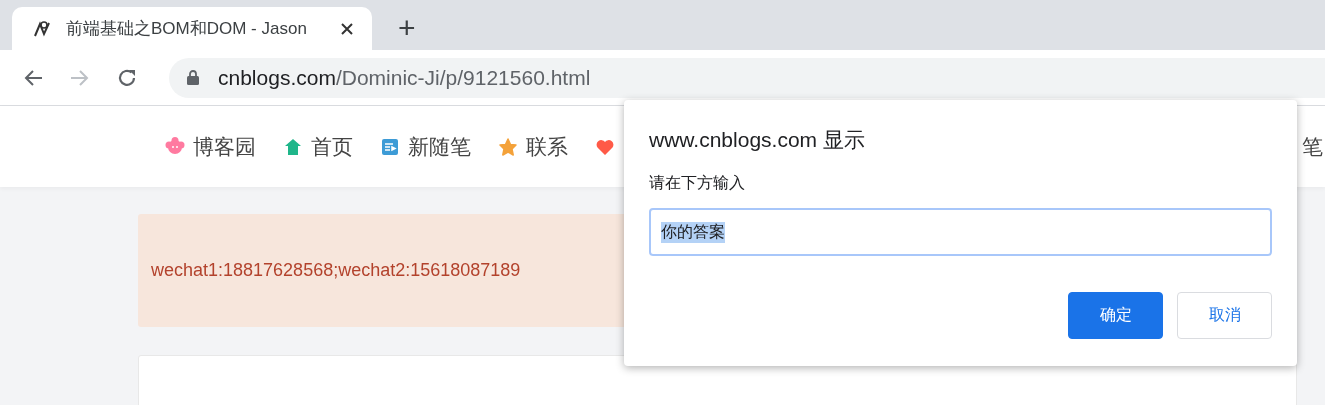  I want to click on dialog-message: 请在下方输入, so click(697, 183).